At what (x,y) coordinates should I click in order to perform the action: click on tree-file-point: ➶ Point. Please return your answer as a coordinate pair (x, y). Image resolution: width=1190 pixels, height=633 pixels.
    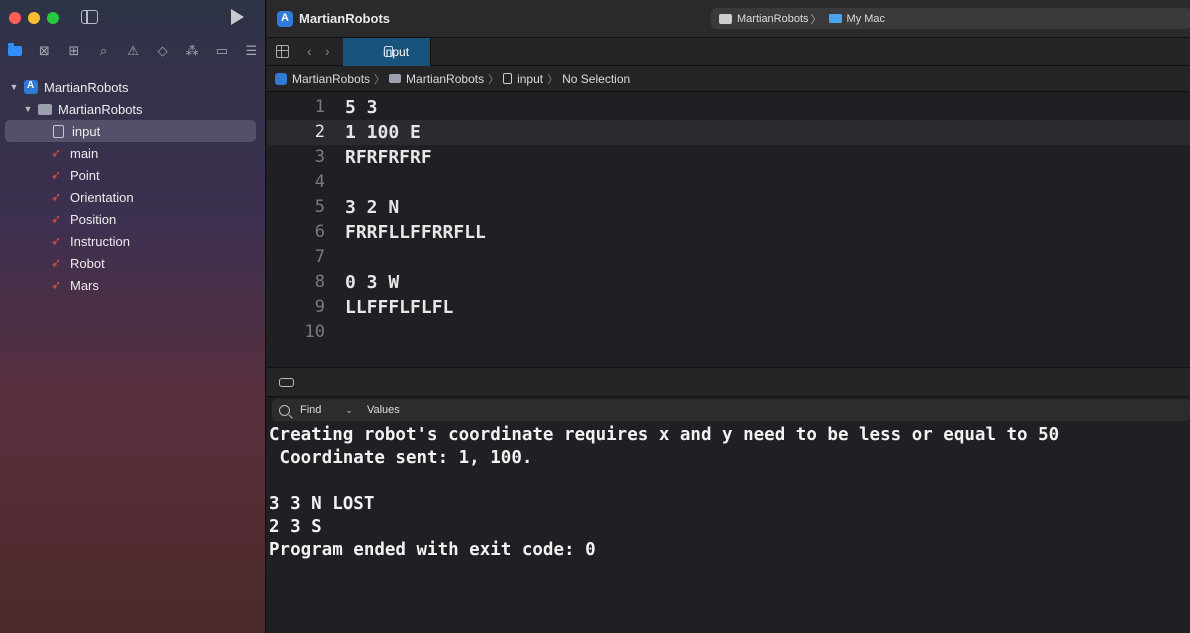
    Looking at the image, I should click on (75, 175).